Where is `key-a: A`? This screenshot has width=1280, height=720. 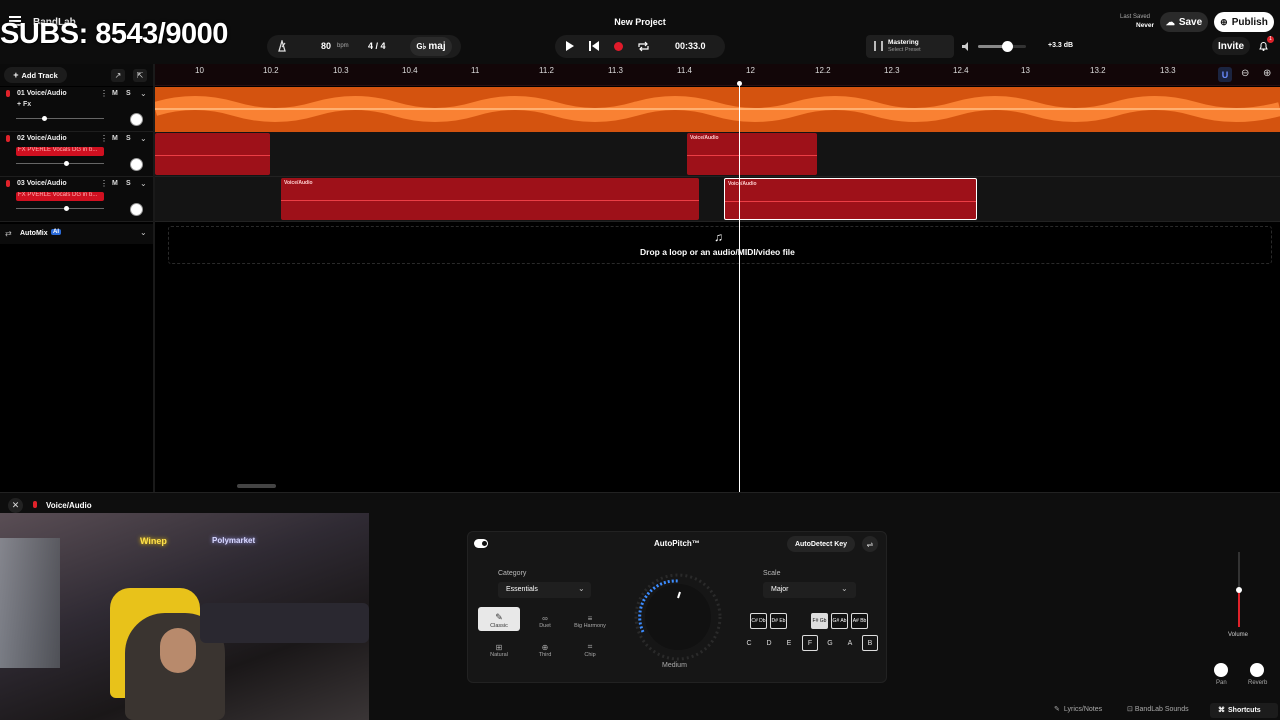 key-a: A is located at coordinates (850, 643).